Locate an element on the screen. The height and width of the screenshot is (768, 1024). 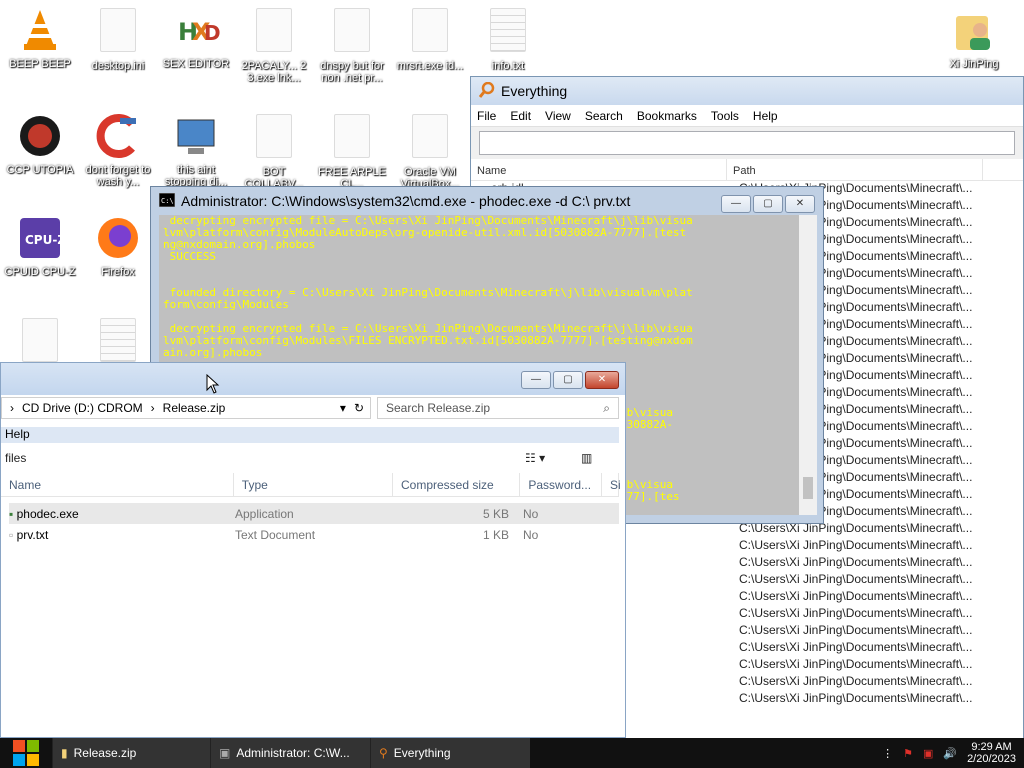
menu-view: View is located at coordinates (558, 116).